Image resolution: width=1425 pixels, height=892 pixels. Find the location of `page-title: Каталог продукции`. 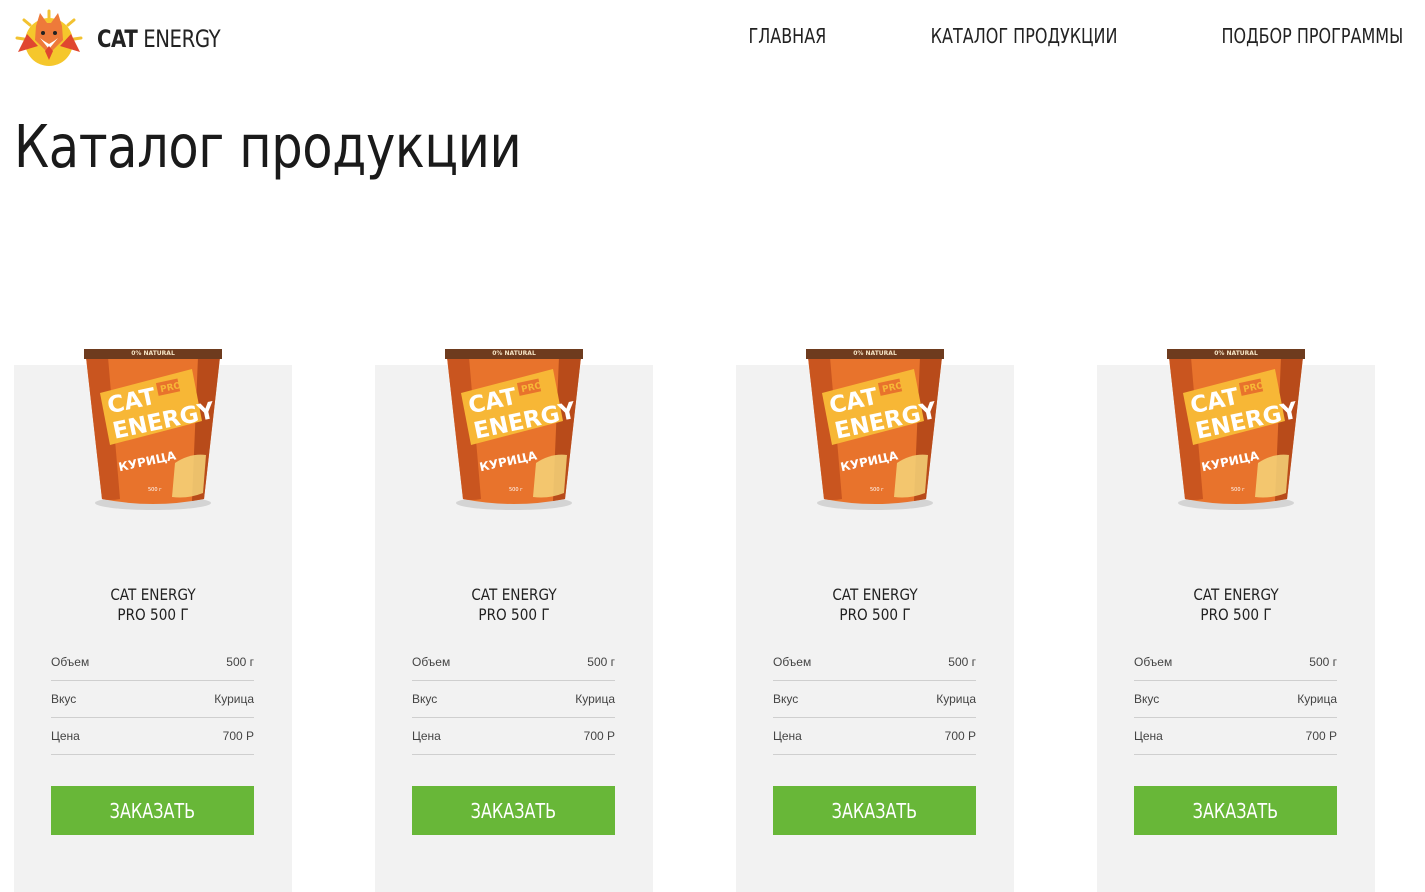

page-title: Каталог продукции is located at coordinates (268, 146).